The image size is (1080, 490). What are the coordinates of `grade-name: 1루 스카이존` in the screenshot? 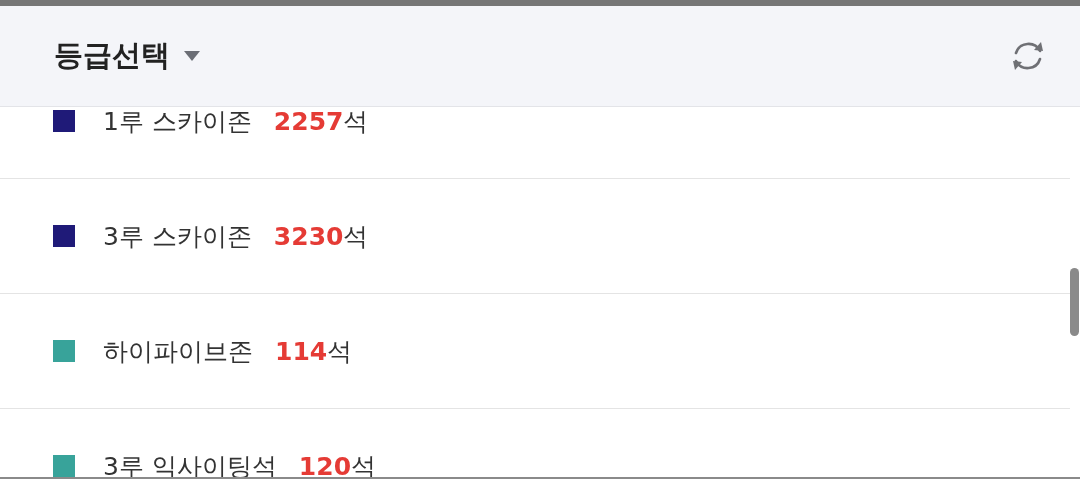 It's located at (177, 121).